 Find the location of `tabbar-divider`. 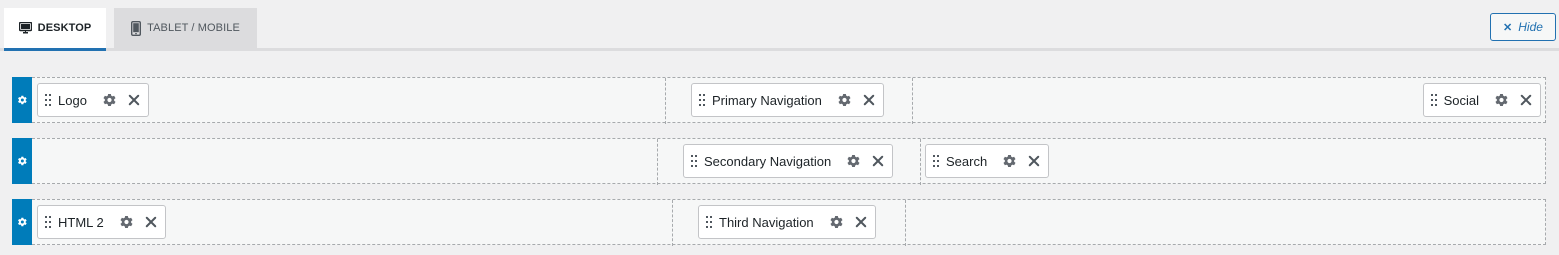

tabbar-divider is located at coordinates (779, 49).